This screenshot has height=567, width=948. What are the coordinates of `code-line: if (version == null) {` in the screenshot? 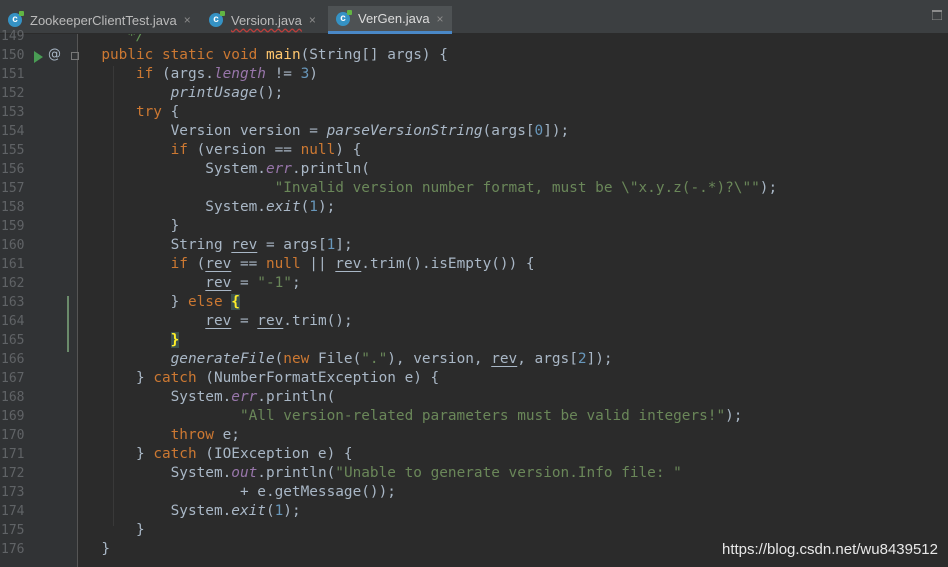 It's located at (223, 150).